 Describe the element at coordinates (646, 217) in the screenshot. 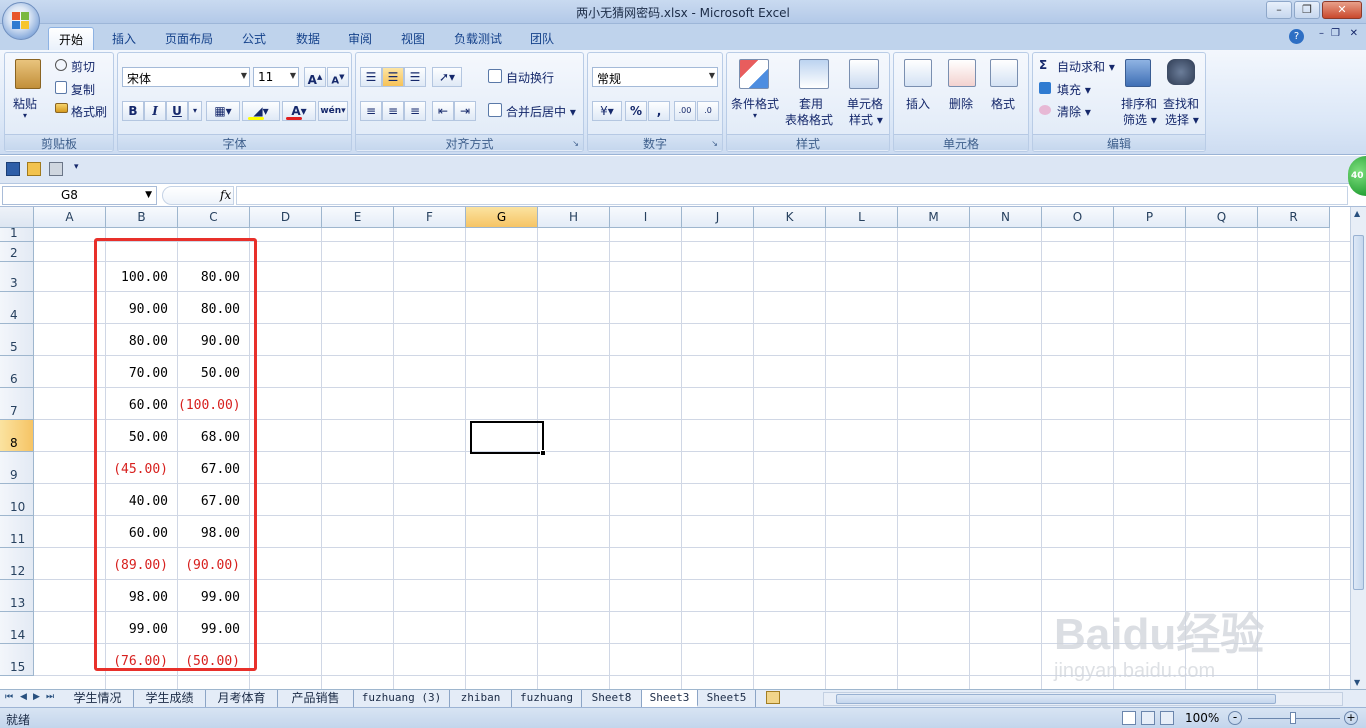

I see `column-header-i: I` at that location.